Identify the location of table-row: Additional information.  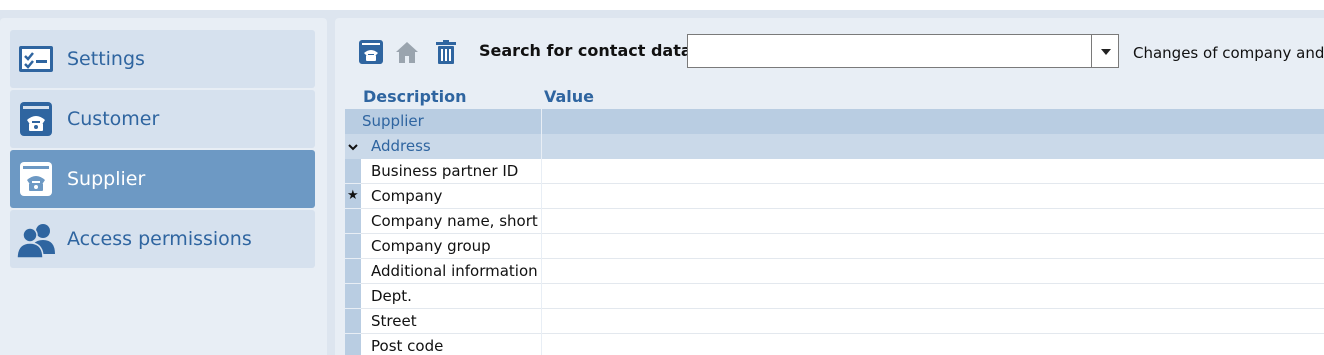
(834, 271).